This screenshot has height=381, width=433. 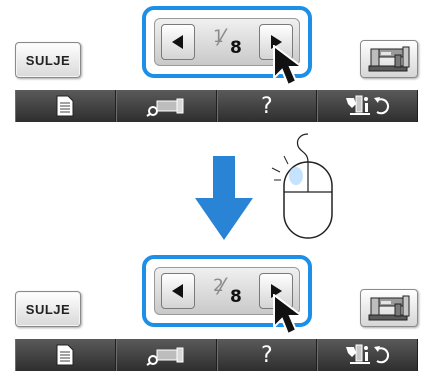 What do you see at coordinates (228, 292) in the screenshot?
I see `page-indicator: 2 ⁄ 8` at bounding box center [228, 292].